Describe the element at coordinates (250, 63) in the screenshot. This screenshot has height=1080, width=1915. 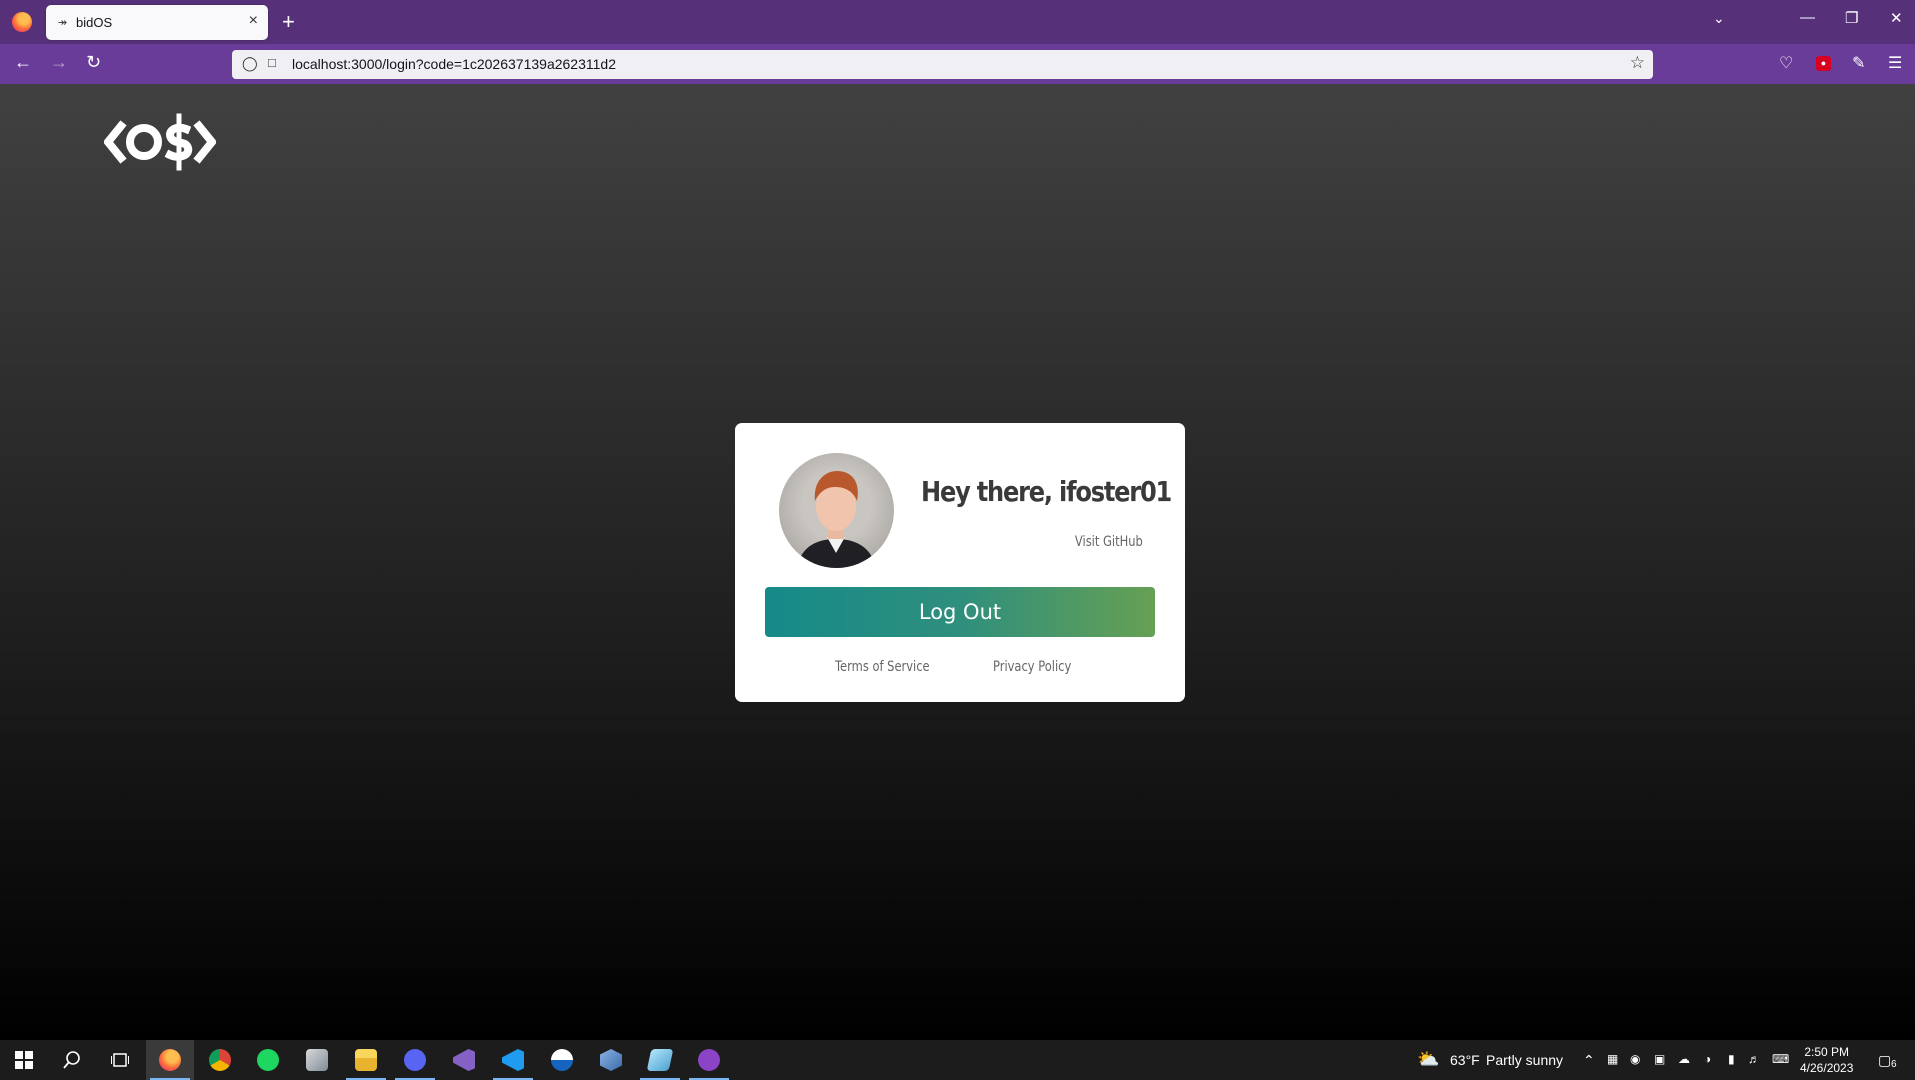
I see `tracking-shield-icon: ◯` at that location.